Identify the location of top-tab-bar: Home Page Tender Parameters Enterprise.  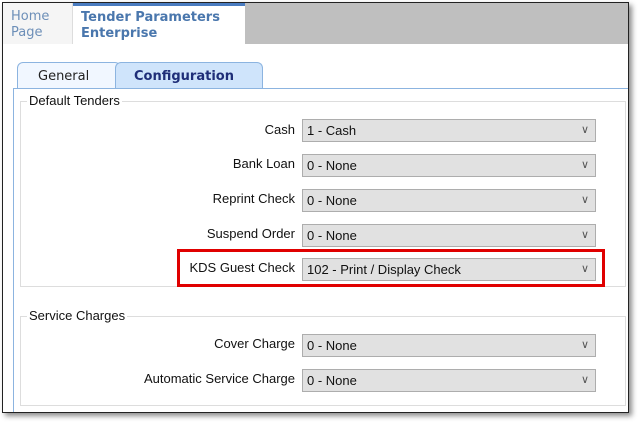
(315, 23).